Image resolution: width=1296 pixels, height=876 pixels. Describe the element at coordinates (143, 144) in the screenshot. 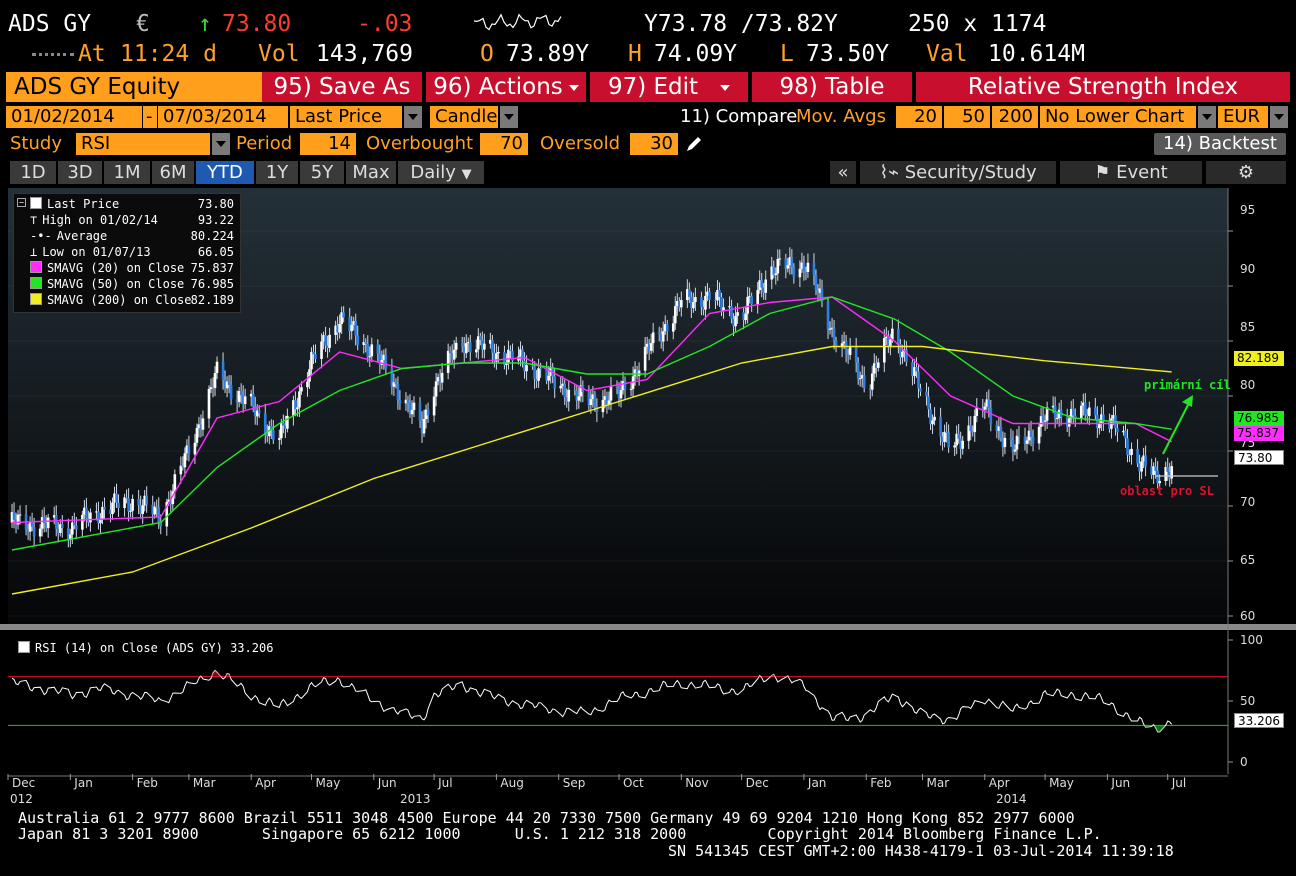

I see `study-select: RSI` at that location.